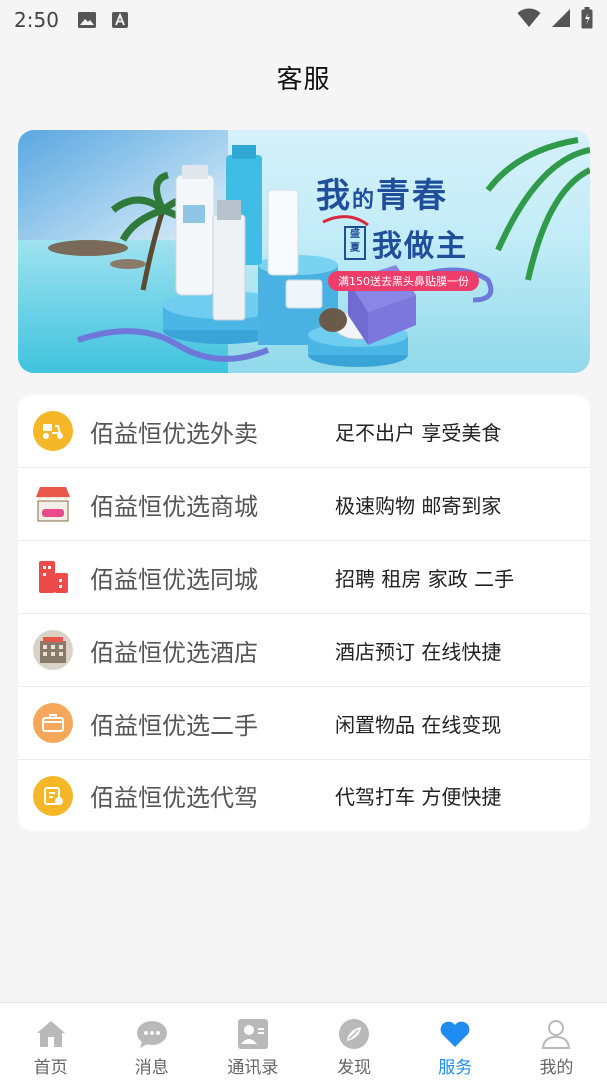 Image resolution: width=607 pixels, height=1080 pixels. What do you see at coordinates (355, 243) in the screenshot?
I see `banner-stamp: 盛夏` at bounding box center [355, 243].